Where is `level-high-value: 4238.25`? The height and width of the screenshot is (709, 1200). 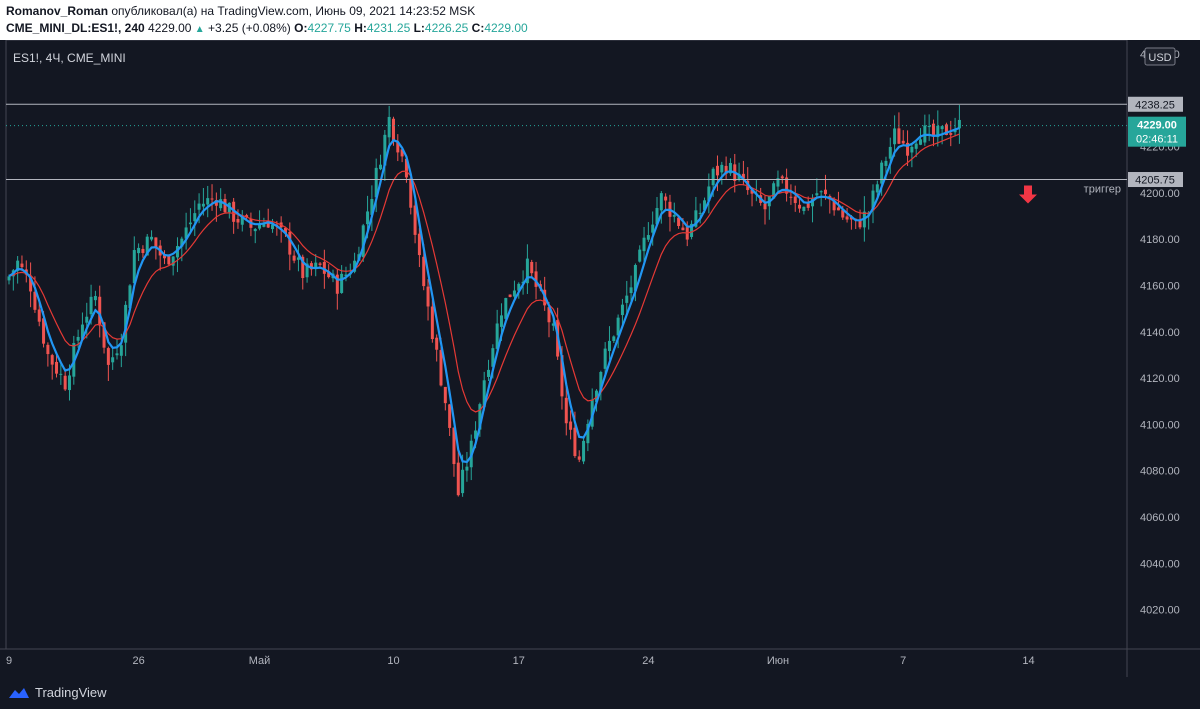
level-high-value: 4238.25 is located at coordinates (1155, 105).